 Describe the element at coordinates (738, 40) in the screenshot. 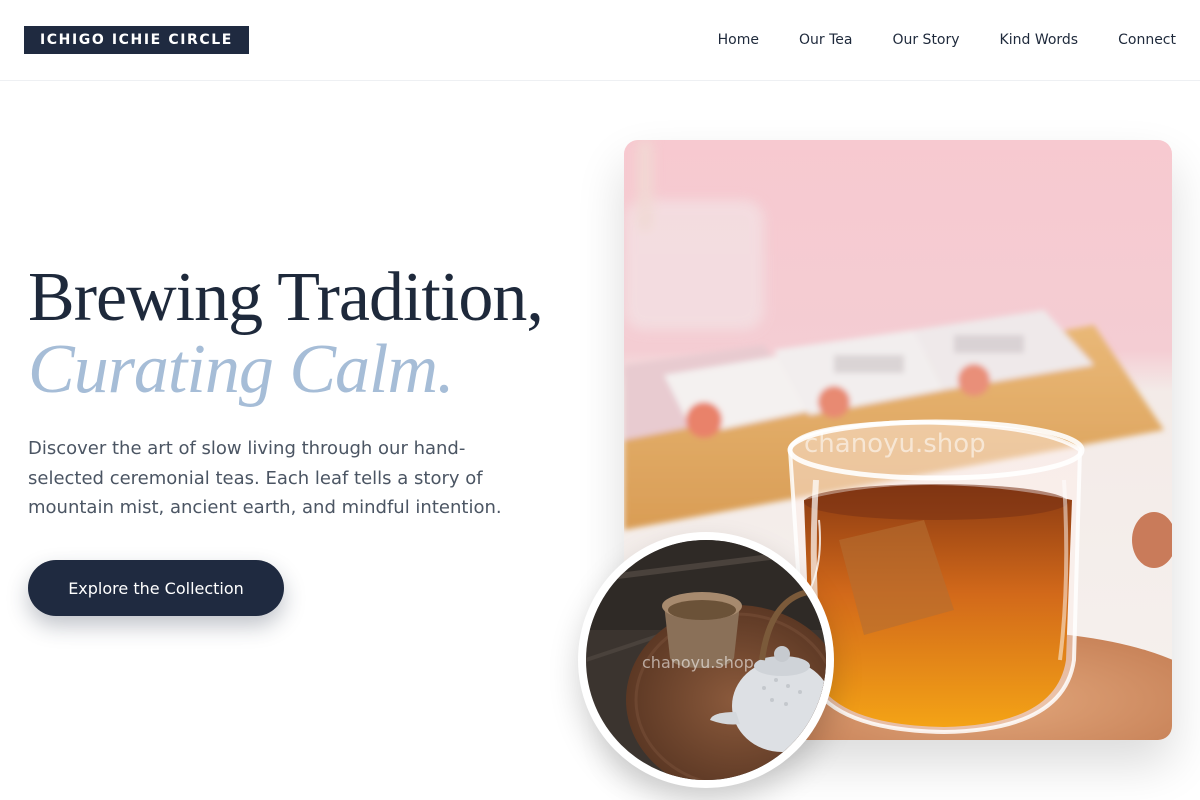

I see `nav-link-home: Home` at that location.